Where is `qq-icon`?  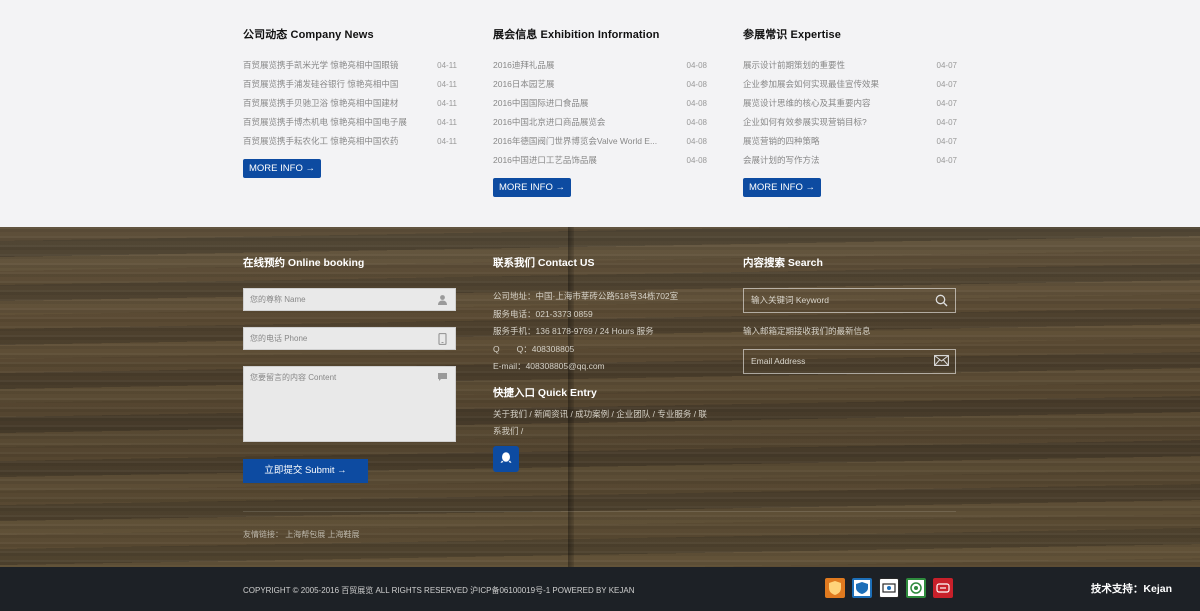
qq-icon is located at coordinates (506, 459).